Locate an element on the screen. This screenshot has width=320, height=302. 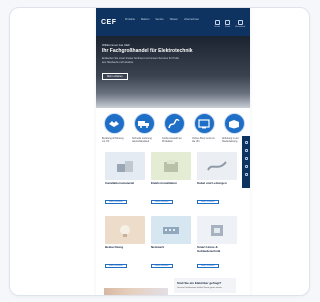
box-icon is located at coordinates (234, 123).